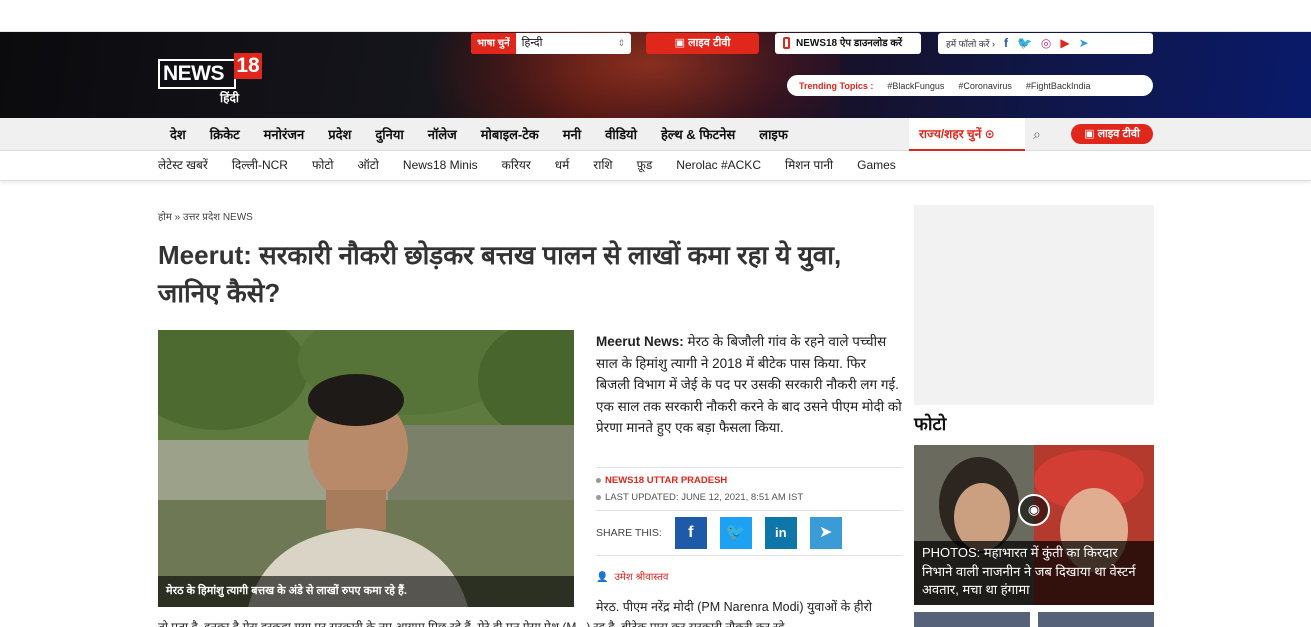 The height and width of the screenshot is (627, 1311). What do you see at coordinates (178, 134) in the screenshot?
I see `nav-item: देश` at bounding box center [178, 134].